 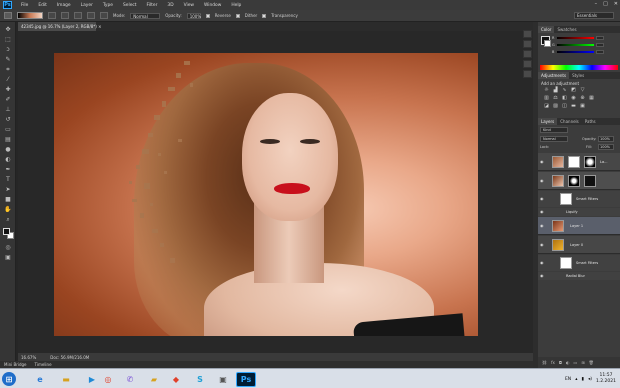 What do you see at coordinates (130, 5) in the screenshot?
I see `menu-select: Select` at bounding box center [130, 5].